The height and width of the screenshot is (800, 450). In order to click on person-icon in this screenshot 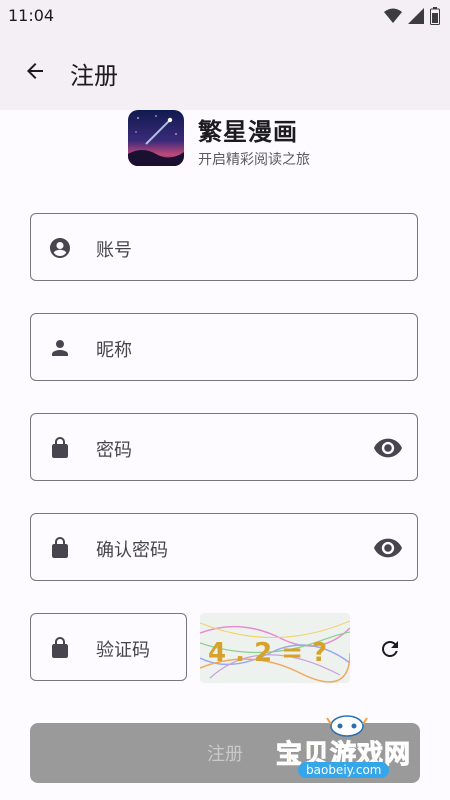, I will do `click(60, 348)`.